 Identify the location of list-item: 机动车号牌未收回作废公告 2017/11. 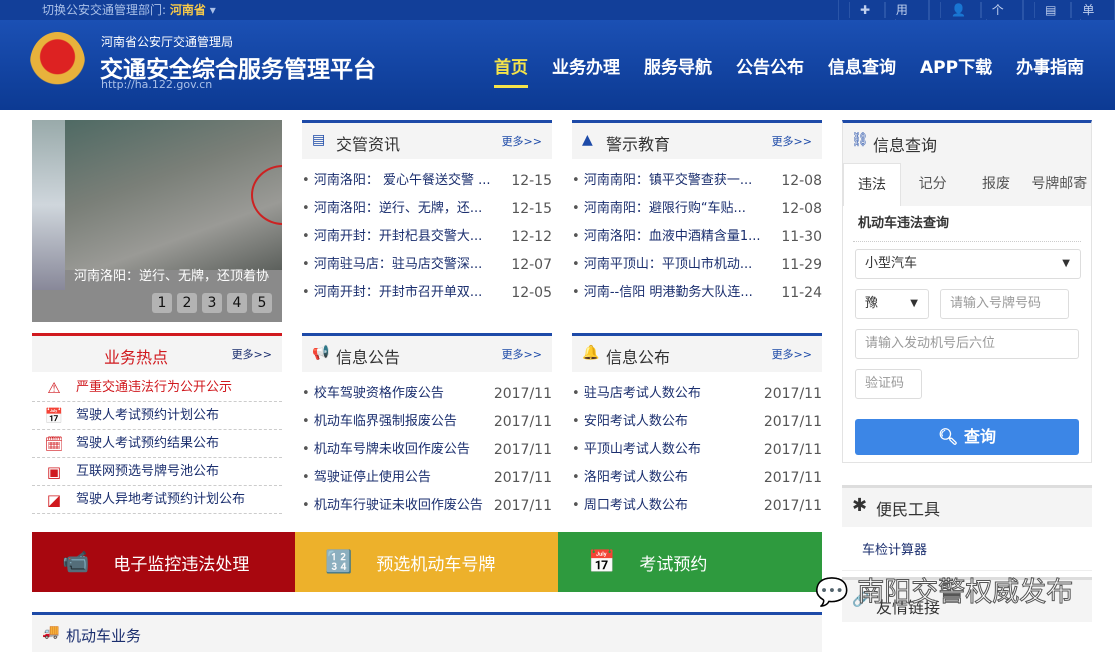
(427, 450).